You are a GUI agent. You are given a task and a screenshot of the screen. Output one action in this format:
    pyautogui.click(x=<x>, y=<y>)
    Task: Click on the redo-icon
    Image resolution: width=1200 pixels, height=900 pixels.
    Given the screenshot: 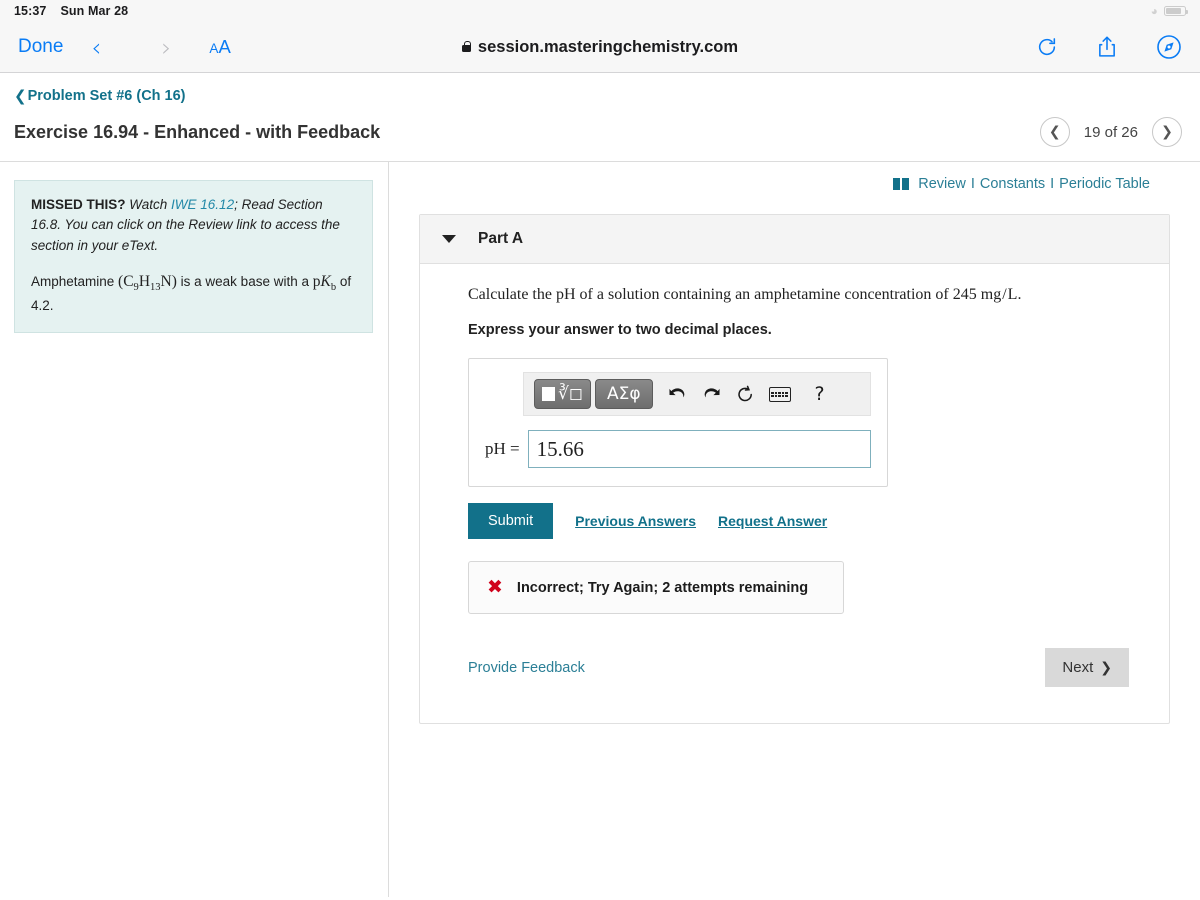 What is the action you would take?
    pyautogui.click(x=712, y=394)
    